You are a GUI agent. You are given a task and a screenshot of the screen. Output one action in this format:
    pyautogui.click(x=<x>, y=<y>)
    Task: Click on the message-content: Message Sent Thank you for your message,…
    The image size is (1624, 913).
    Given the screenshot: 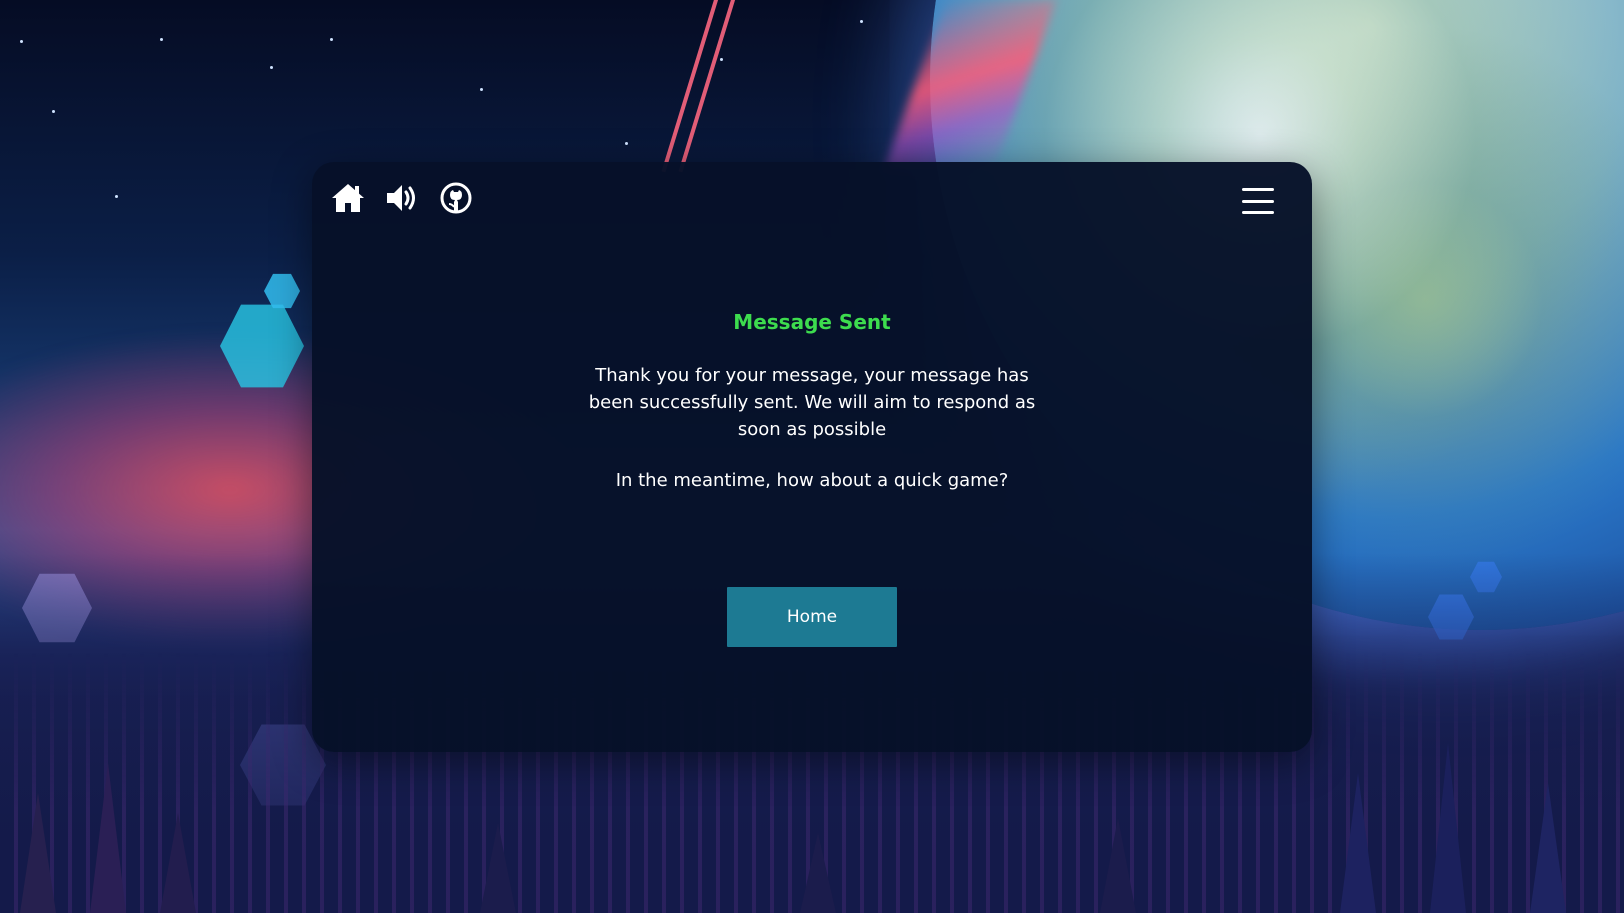 What is the action you would take?
    pyautogui.click(x=812, y=400)
    